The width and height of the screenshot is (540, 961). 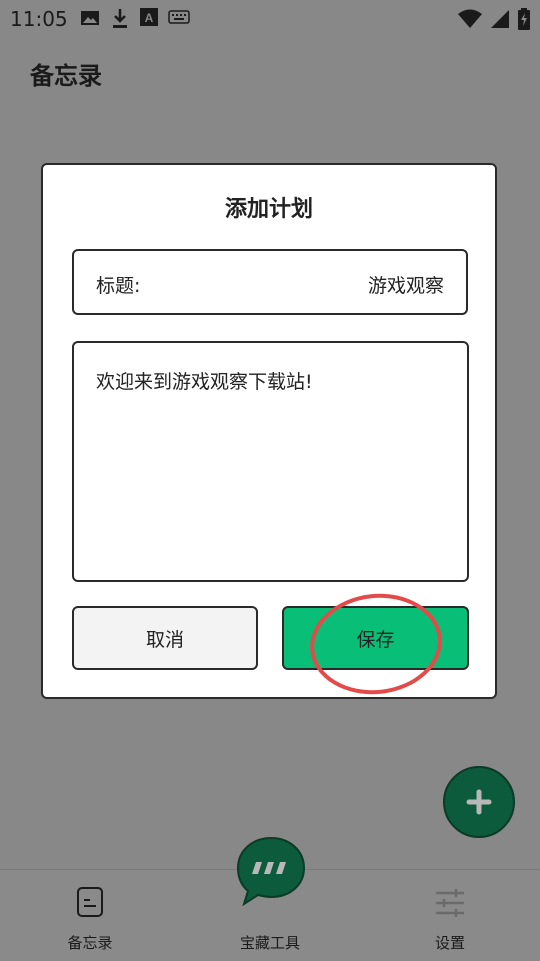 What do you see at coordinates (118, 286) in the screenshot?
I see `title-field-label: 标题:` at bounding box center [118, 286].